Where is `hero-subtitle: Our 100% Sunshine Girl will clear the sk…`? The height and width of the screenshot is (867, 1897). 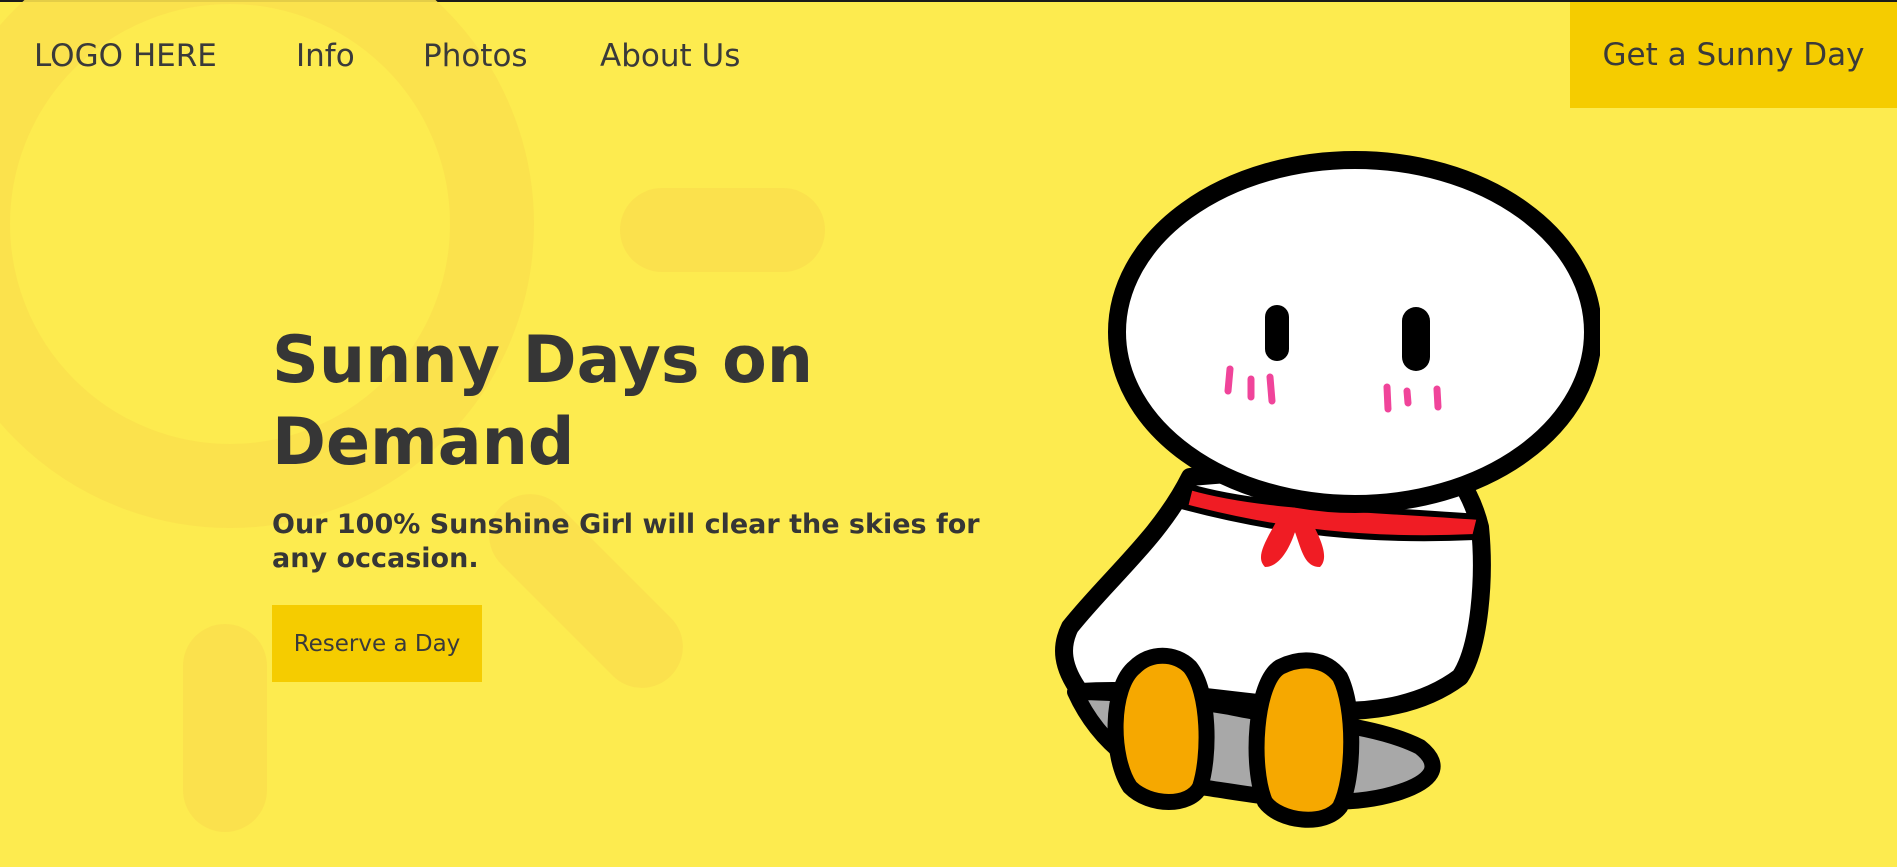
hero-subtitle: Our 100% Sunshine Girl will clear the sk… is located at coordinates (626, 541).